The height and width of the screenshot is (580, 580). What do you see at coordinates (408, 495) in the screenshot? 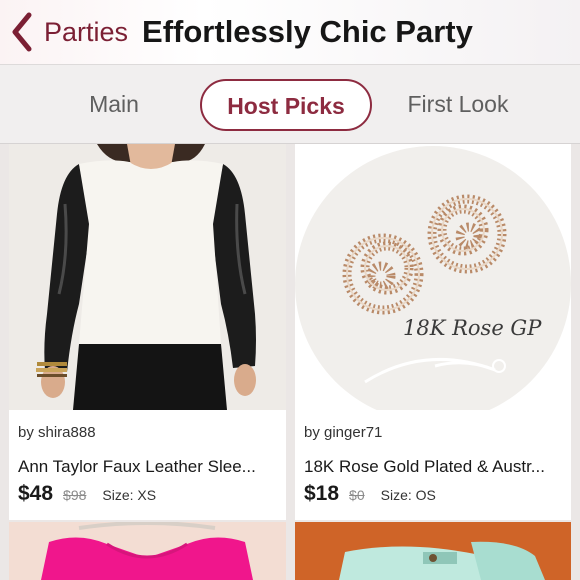
I see `listing-size: Size: OS` at bounding box center [408, 495].